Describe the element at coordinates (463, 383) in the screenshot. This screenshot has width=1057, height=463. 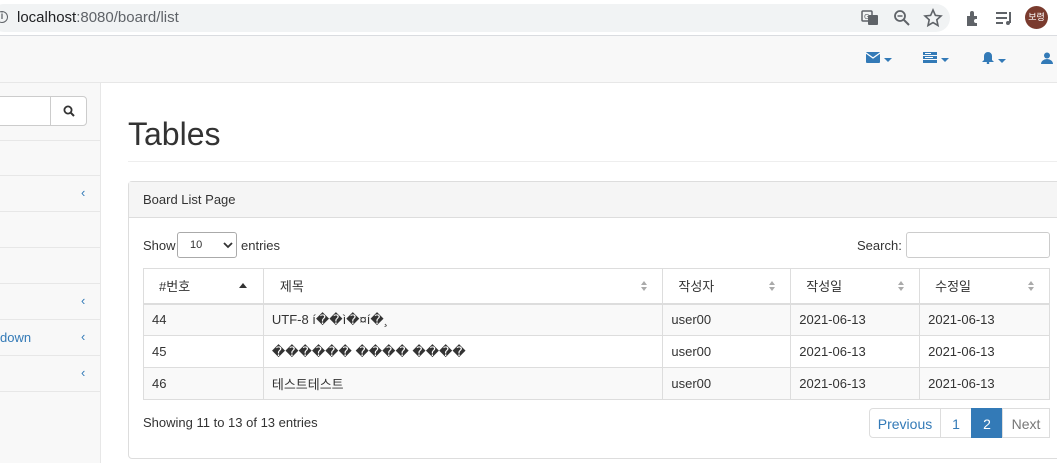
I see `cell-title: 테스트테스트` at that location.